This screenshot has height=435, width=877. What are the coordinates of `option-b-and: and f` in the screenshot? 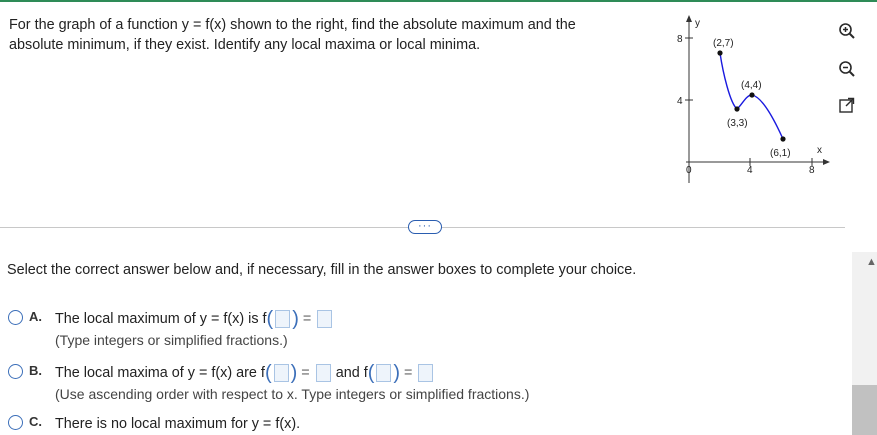 It's located at (351, 373).